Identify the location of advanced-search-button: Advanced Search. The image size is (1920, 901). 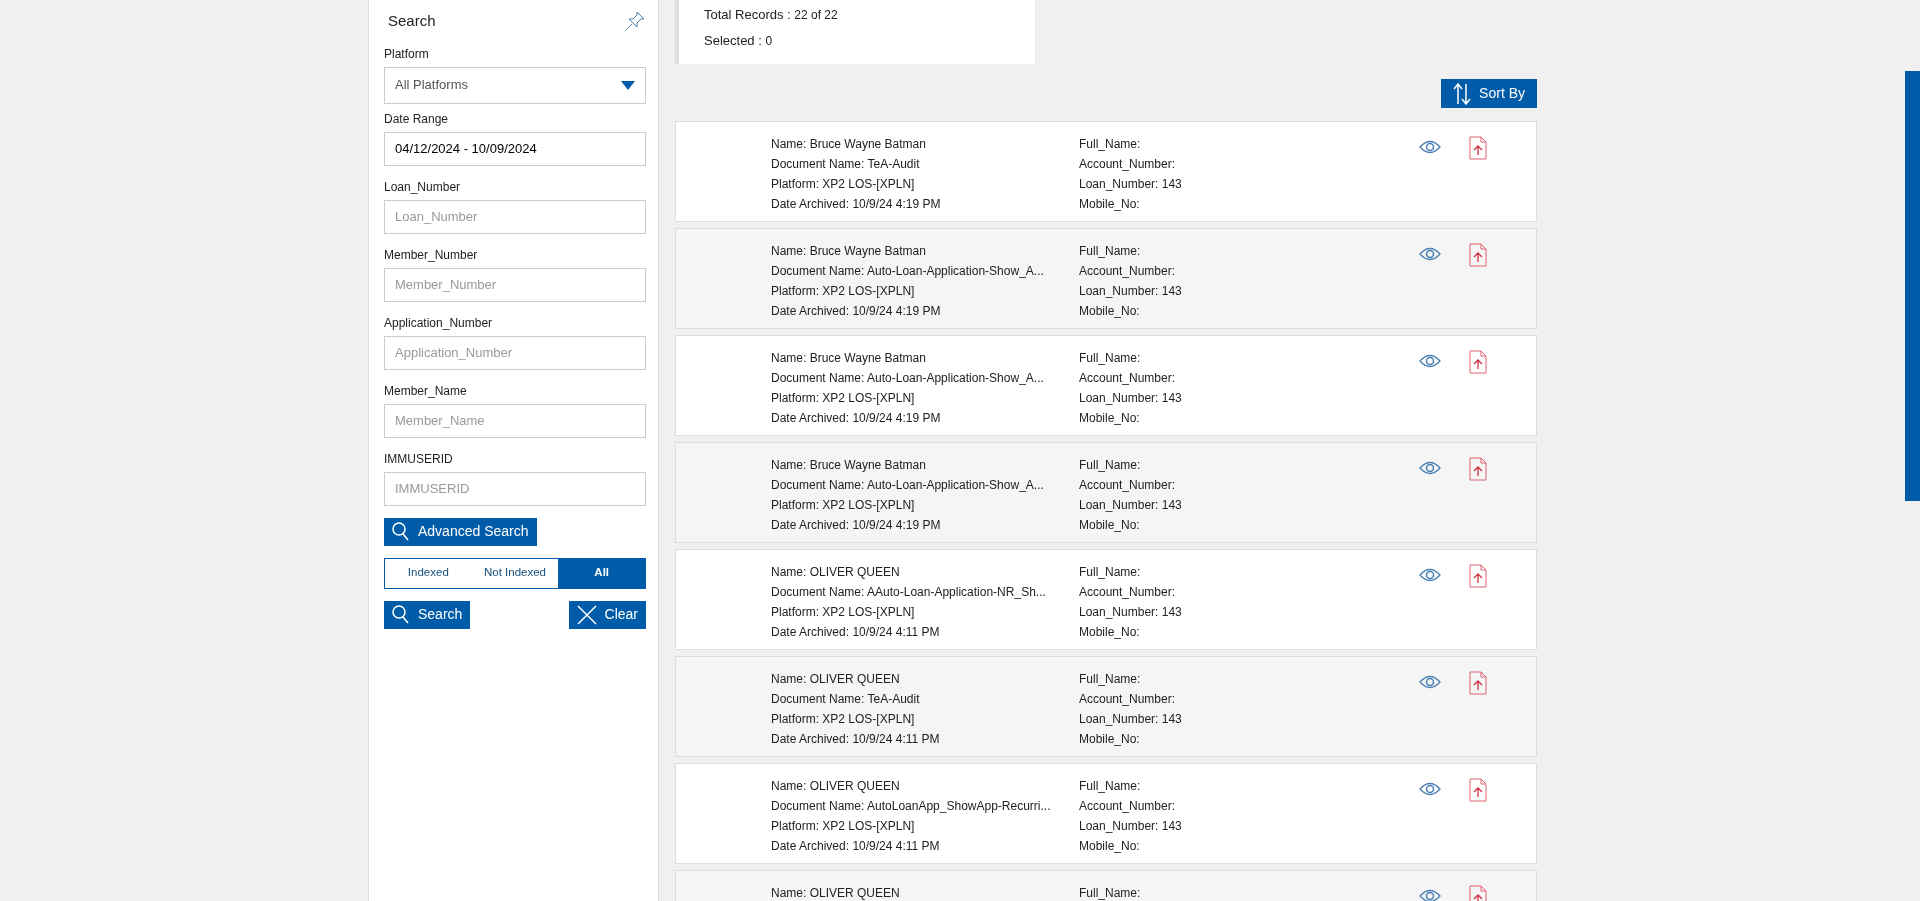
(460, 531).